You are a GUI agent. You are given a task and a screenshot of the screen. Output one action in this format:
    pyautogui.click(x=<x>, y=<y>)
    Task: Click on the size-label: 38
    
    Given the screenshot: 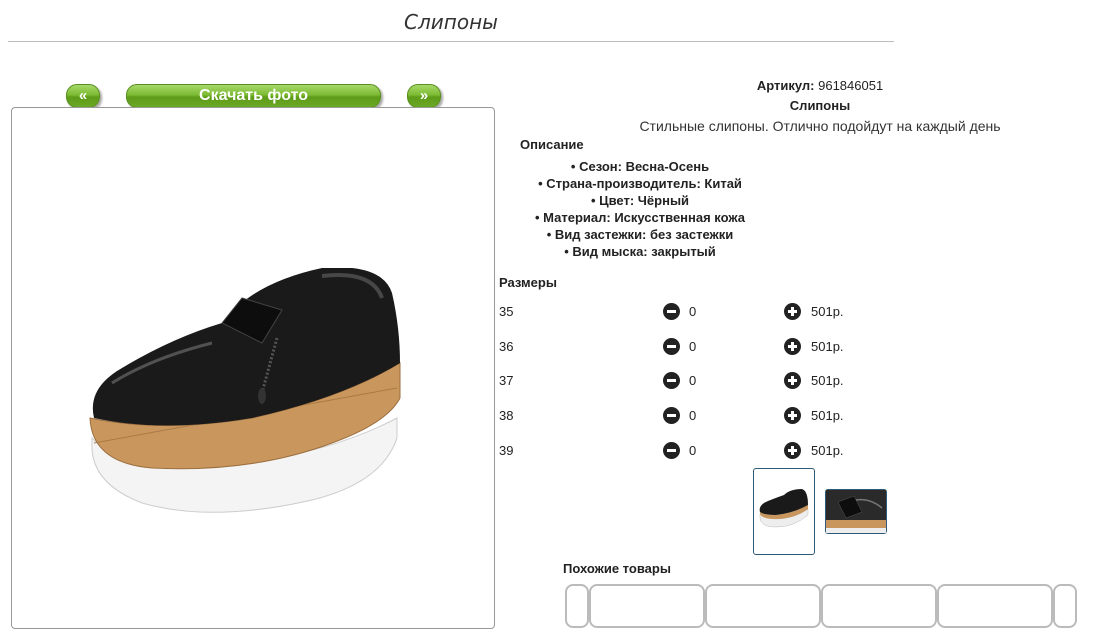 What is the action you would take?
    pyautogui.click(x=506, y=415)
    